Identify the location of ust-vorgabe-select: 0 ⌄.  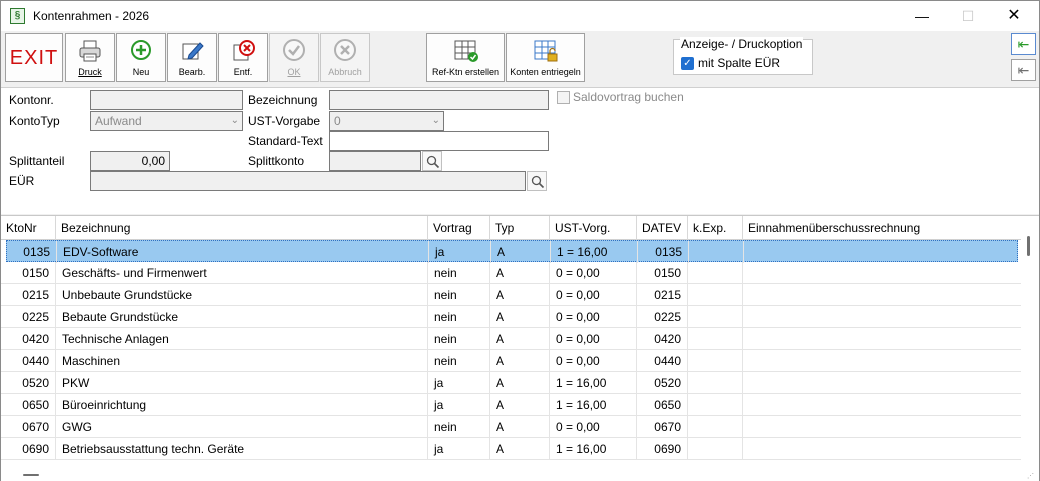
(386, 121).